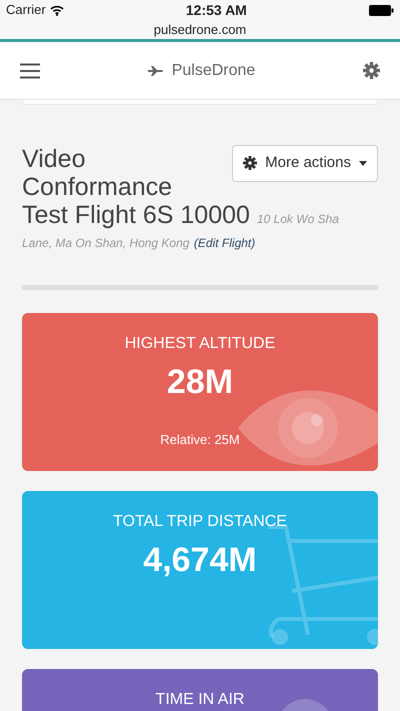  I want to click on brand-name: PulseDrone, so click(214, 70).